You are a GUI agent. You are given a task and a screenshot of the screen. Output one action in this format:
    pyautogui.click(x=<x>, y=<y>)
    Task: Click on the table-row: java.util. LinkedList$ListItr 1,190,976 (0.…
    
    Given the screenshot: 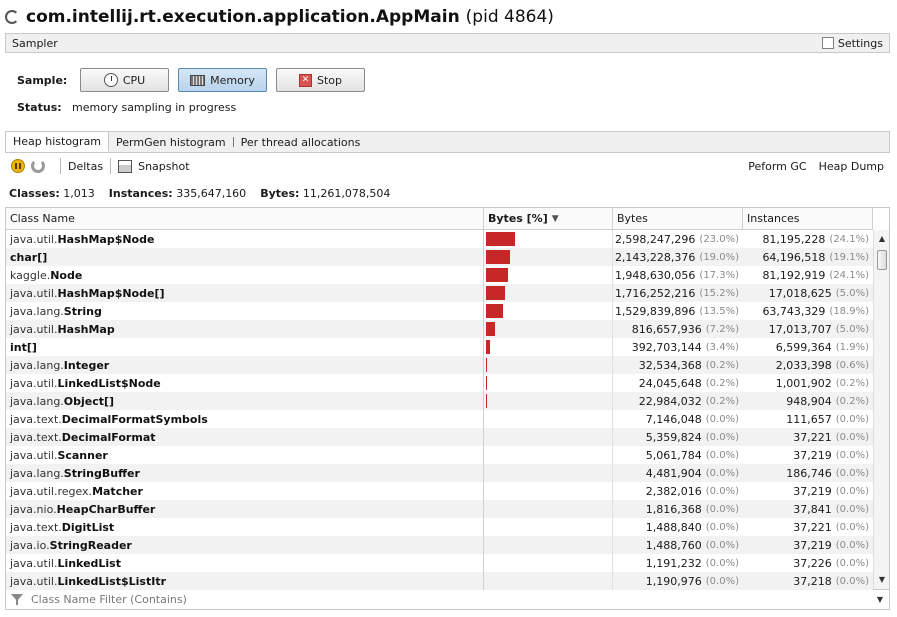 What is the action you would take?
    pyautogui.click(x=439, y=581)
    